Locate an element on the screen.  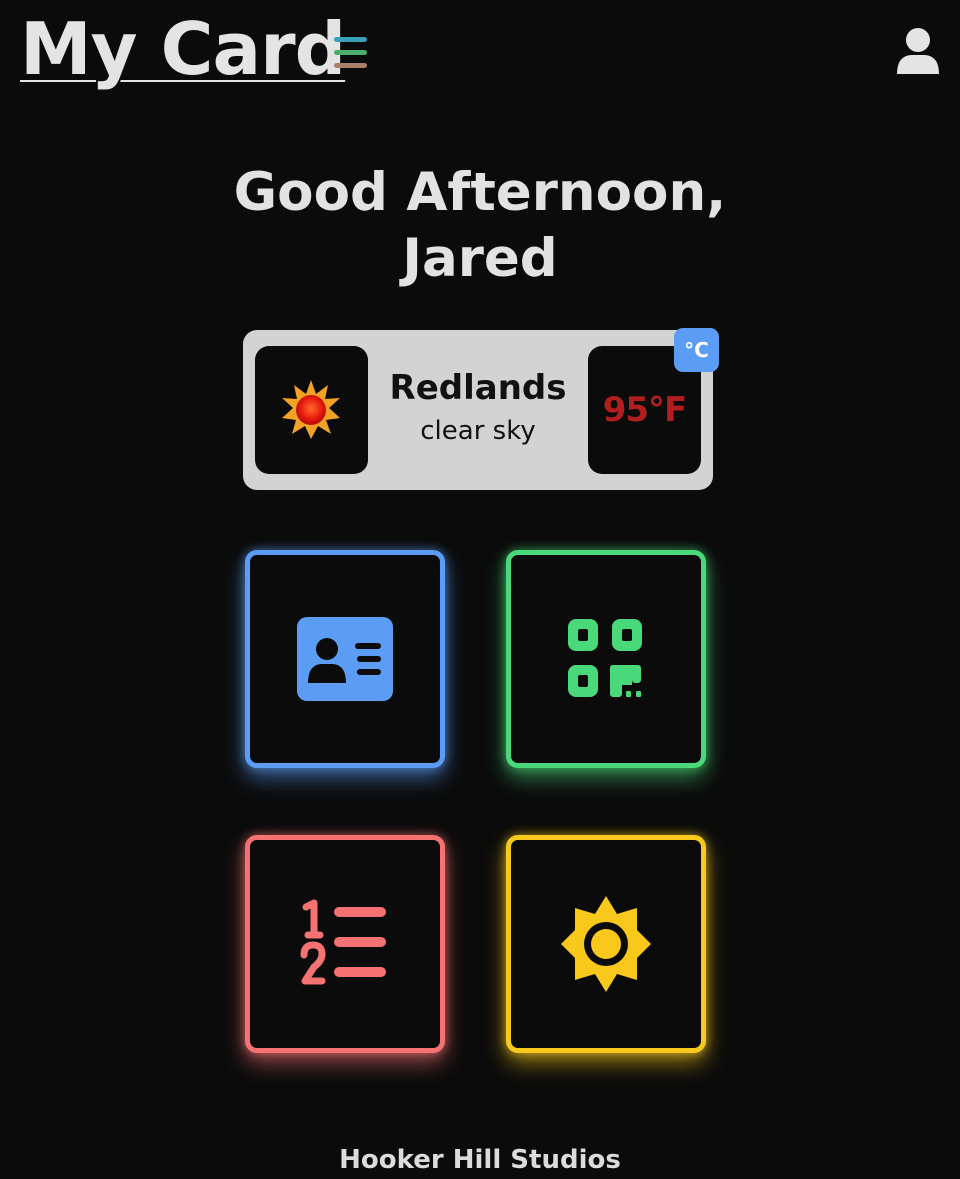
numbered-list-tile is located at coordinates (345, 944).